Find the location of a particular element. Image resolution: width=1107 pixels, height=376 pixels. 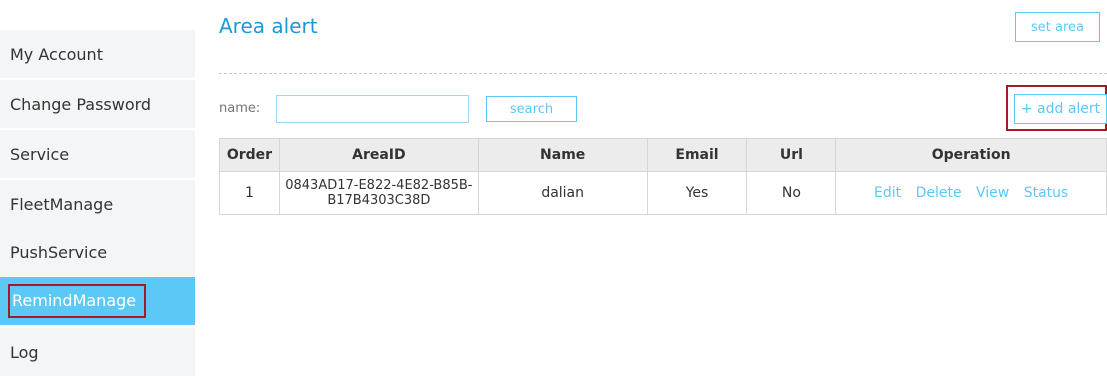

divider is located at coordinates (663, 73).